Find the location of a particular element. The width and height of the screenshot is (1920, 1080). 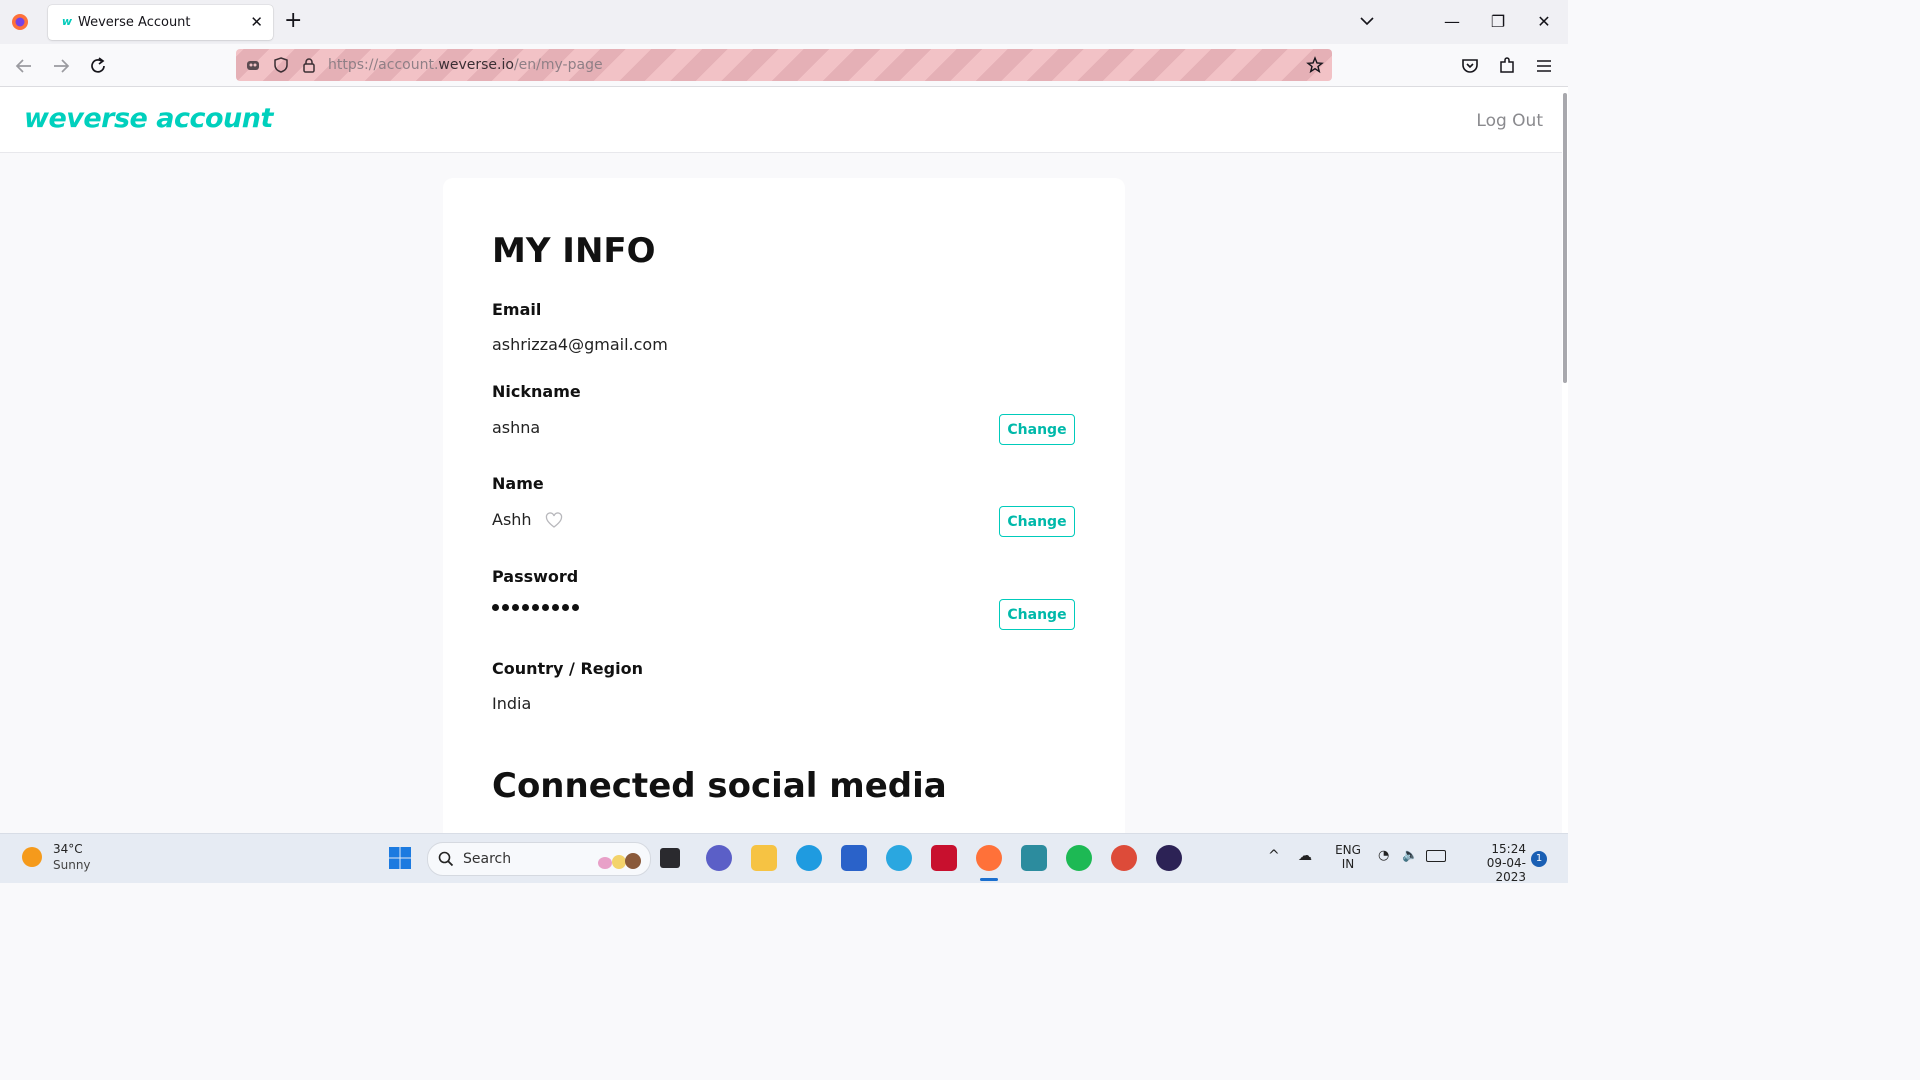

country-region-value: India is located at coordinates (512, 703).